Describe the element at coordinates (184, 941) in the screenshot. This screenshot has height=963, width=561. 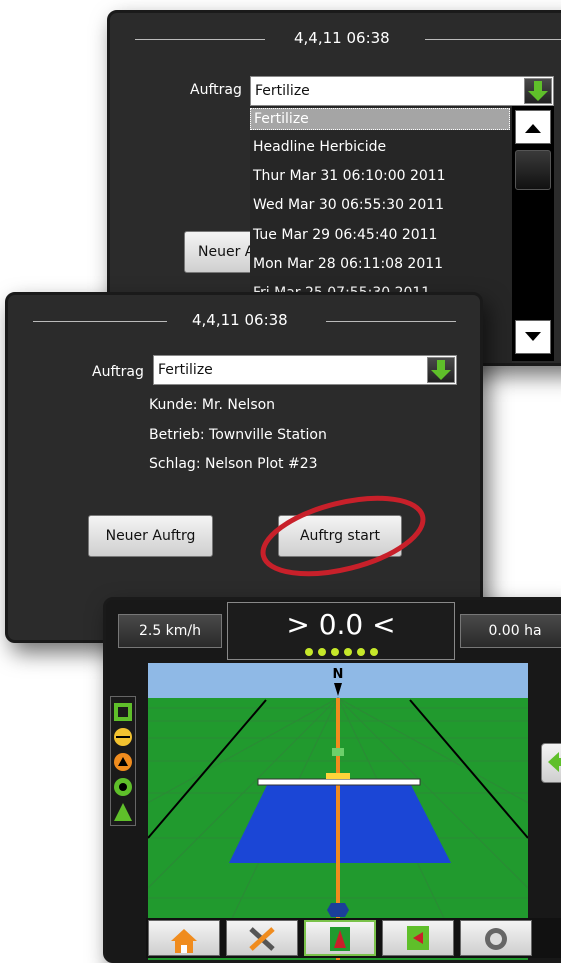
I see `home-icon` at that location.